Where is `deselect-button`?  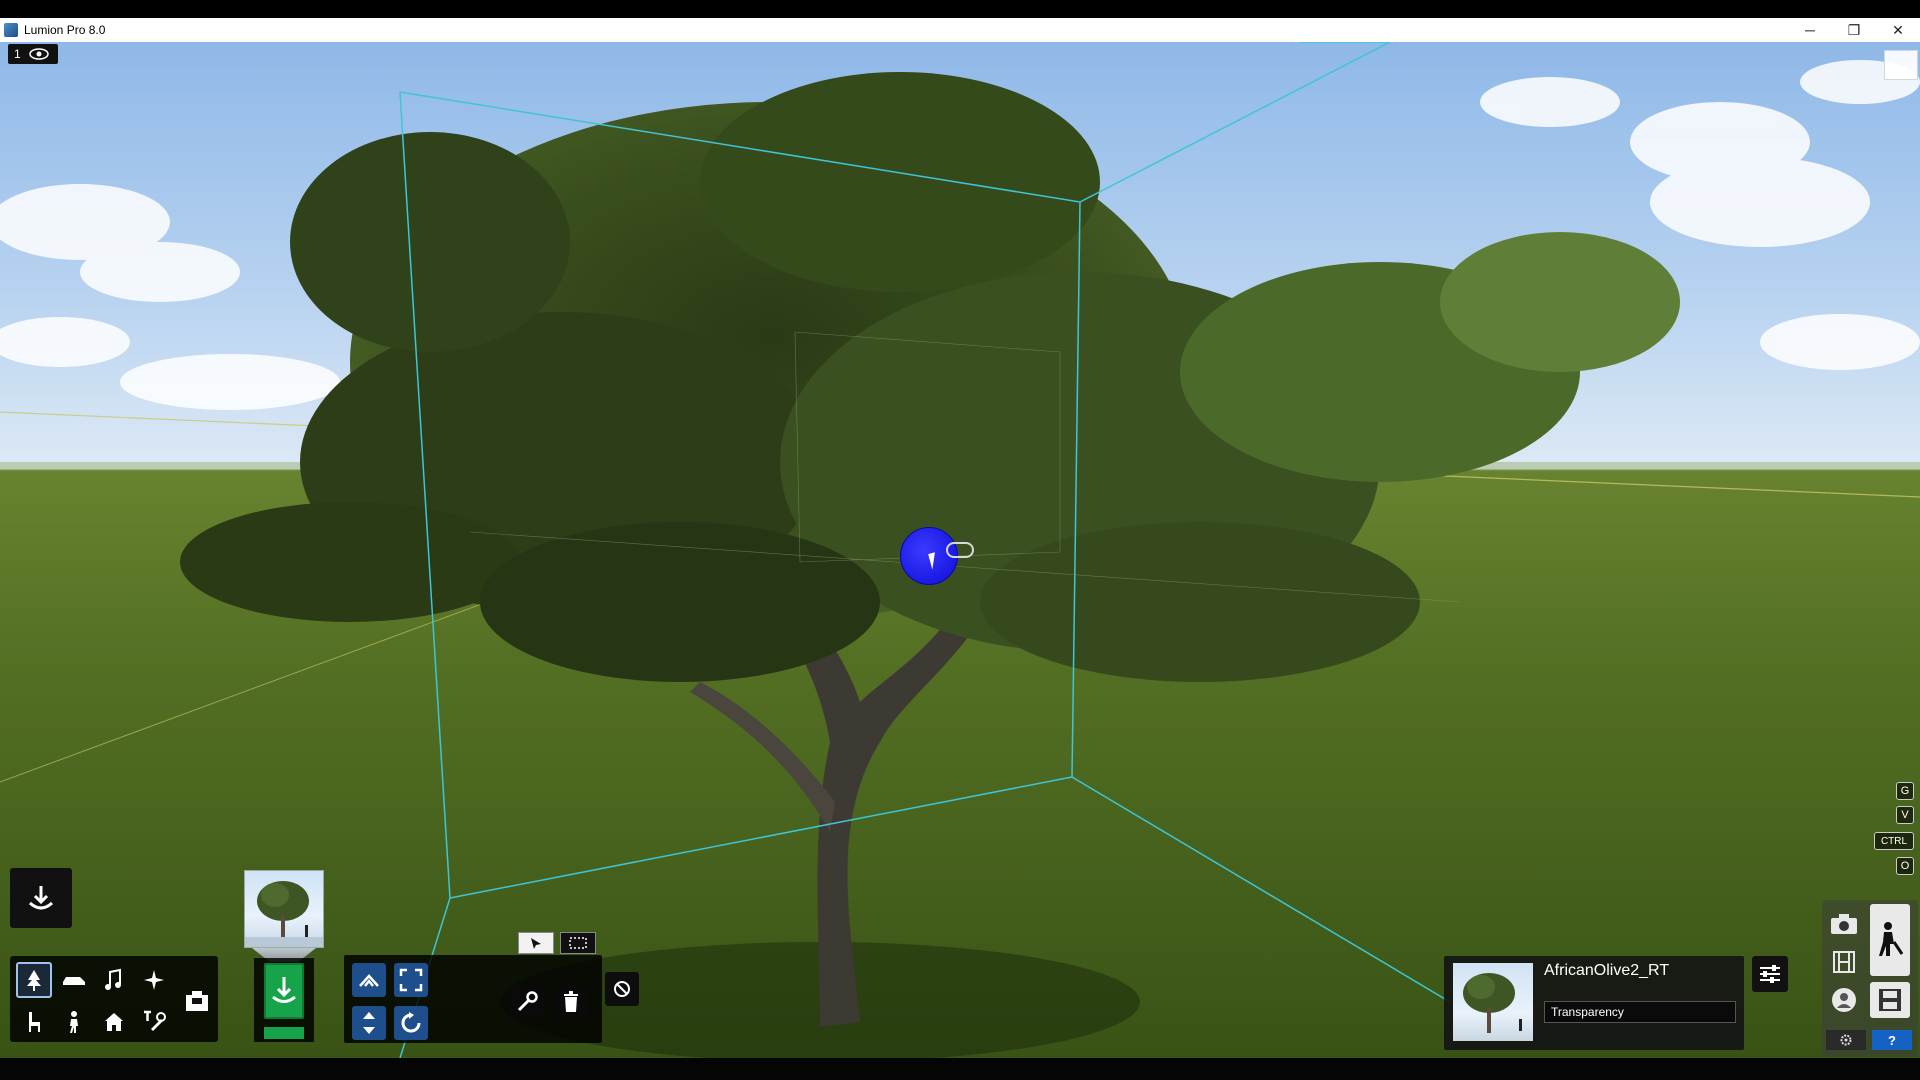 deselect-button is located at coordinates (622, 989).